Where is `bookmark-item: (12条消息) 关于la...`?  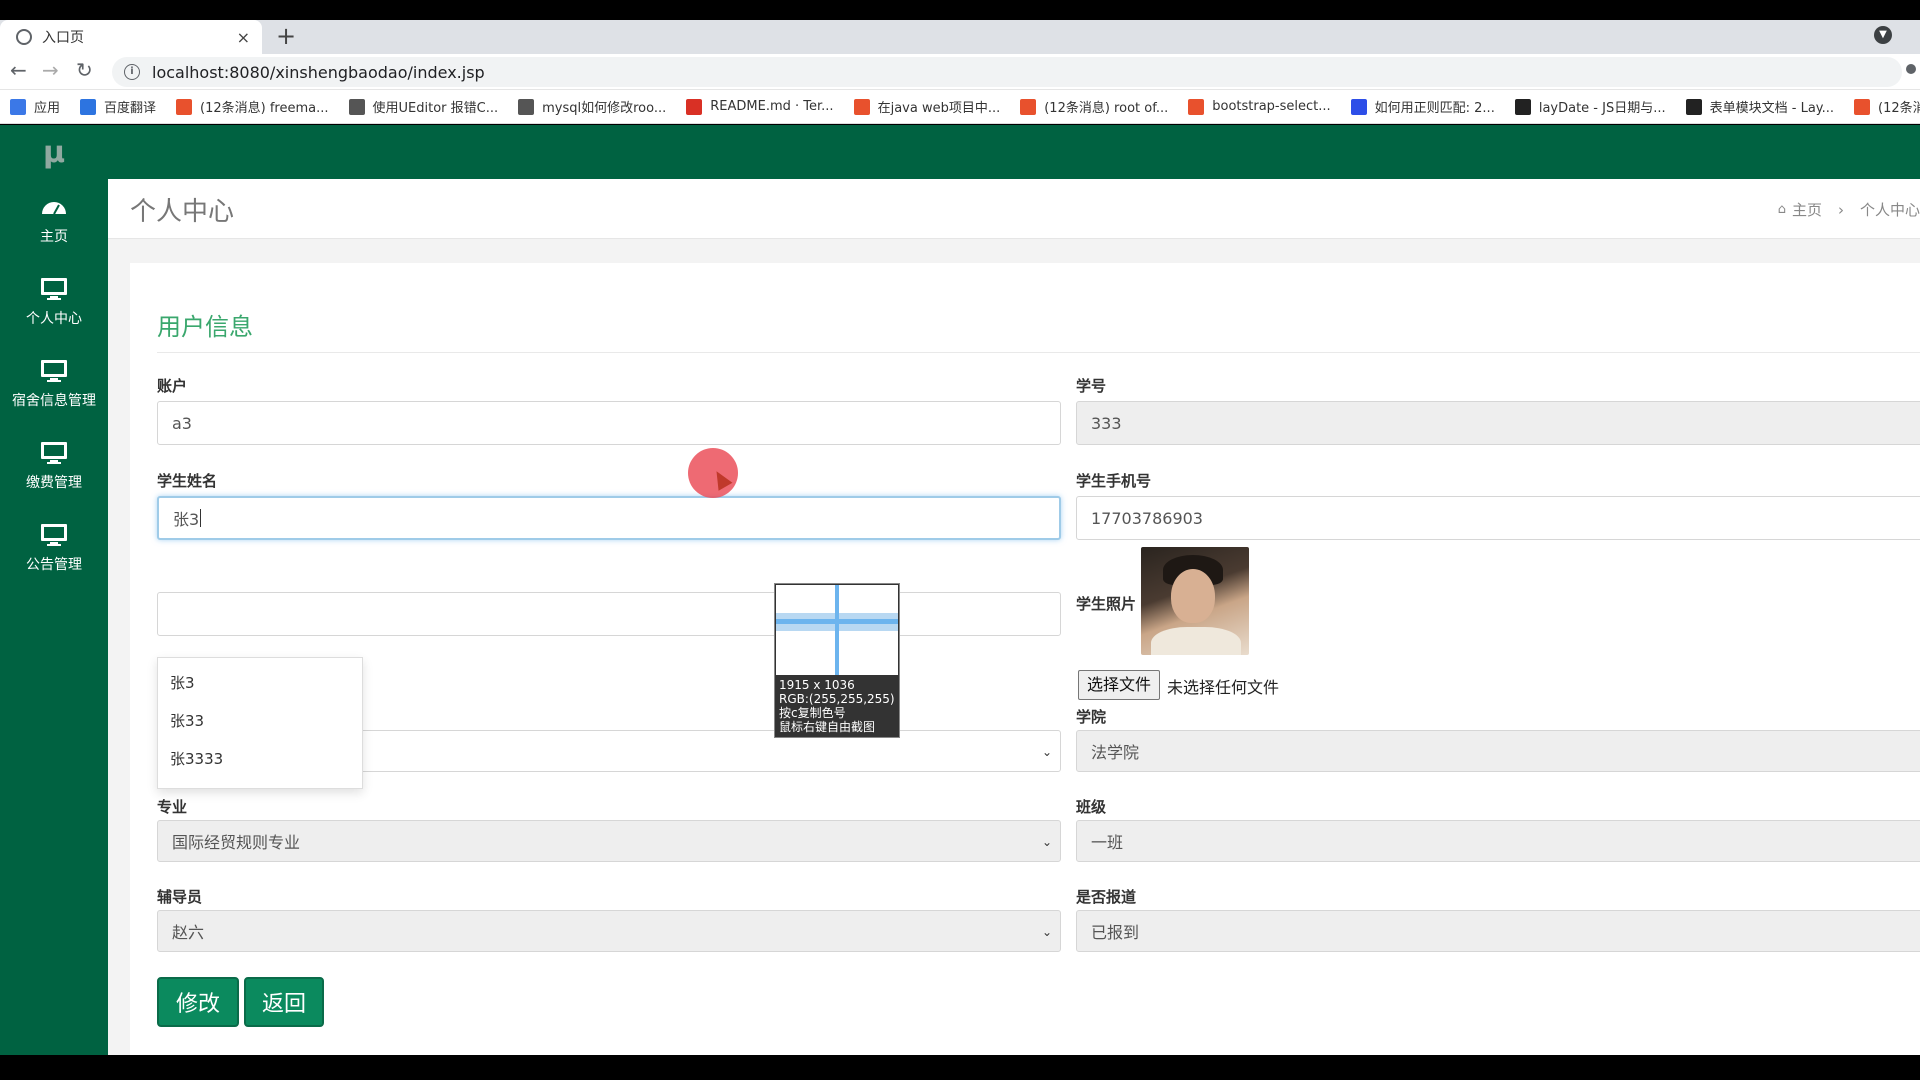
bookmark-item: (12条消息) 关于la... is located at coordinates (1887, 106).